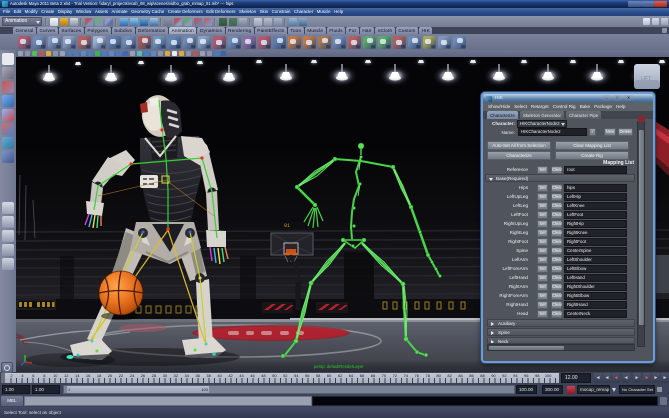  Describe the element at coordinates (339, 366) in the screenshot. I see `svg-text: persp: defaultRenderLayer` at that location.